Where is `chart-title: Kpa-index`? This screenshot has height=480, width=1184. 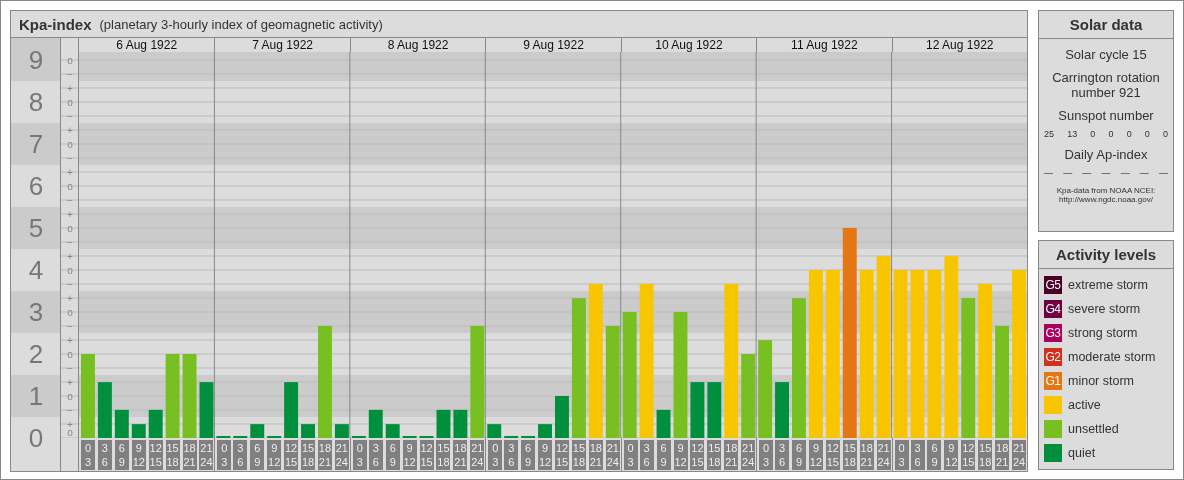
chart-title: Kpa-index is located at coordinates (55, 24).